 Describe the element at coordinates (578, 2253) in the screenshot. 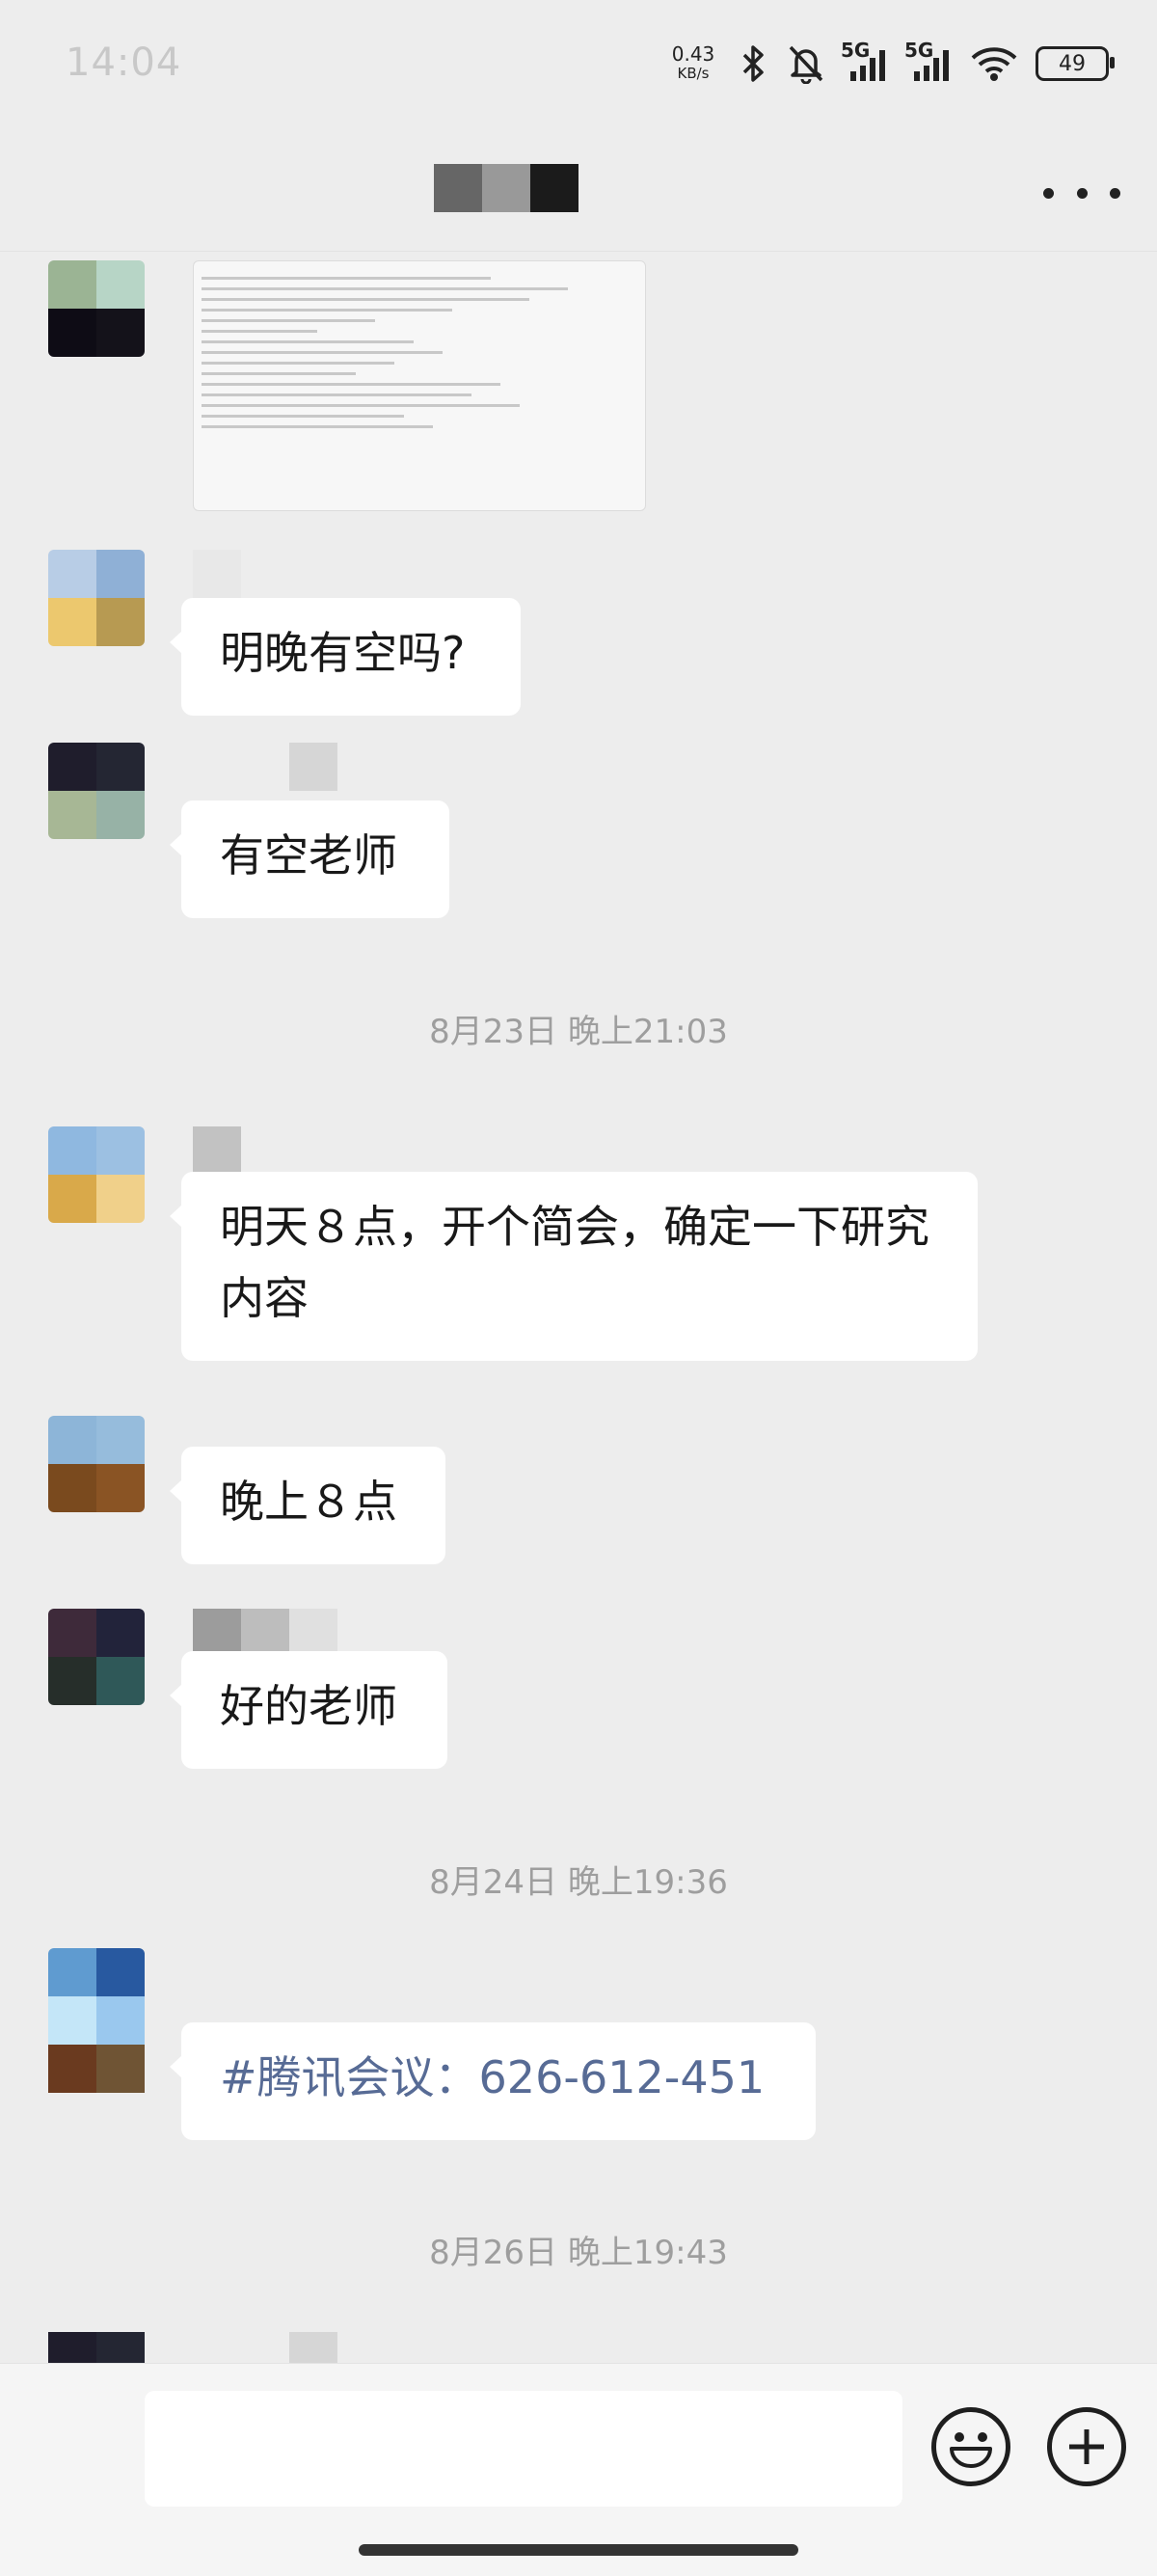

I see `timestamp: 8月26日 晚上19:43` at that location.